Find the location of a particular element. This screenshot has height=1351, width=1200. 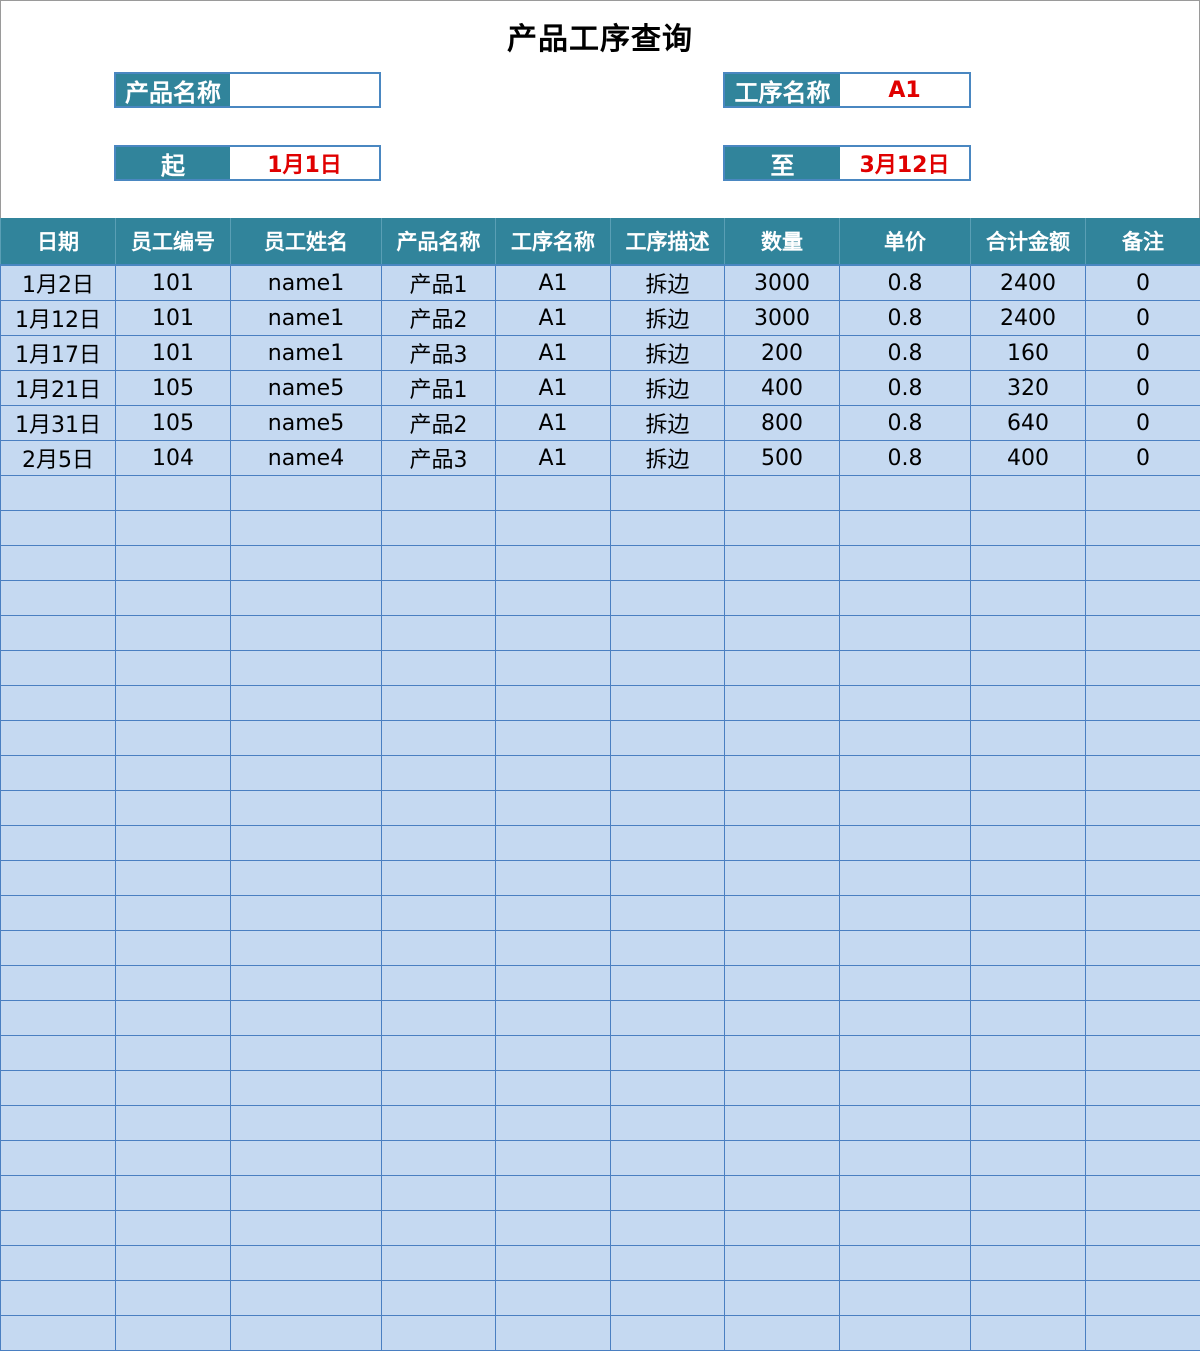

table-cell: 2月5日 is located at coordinates (58, 458).